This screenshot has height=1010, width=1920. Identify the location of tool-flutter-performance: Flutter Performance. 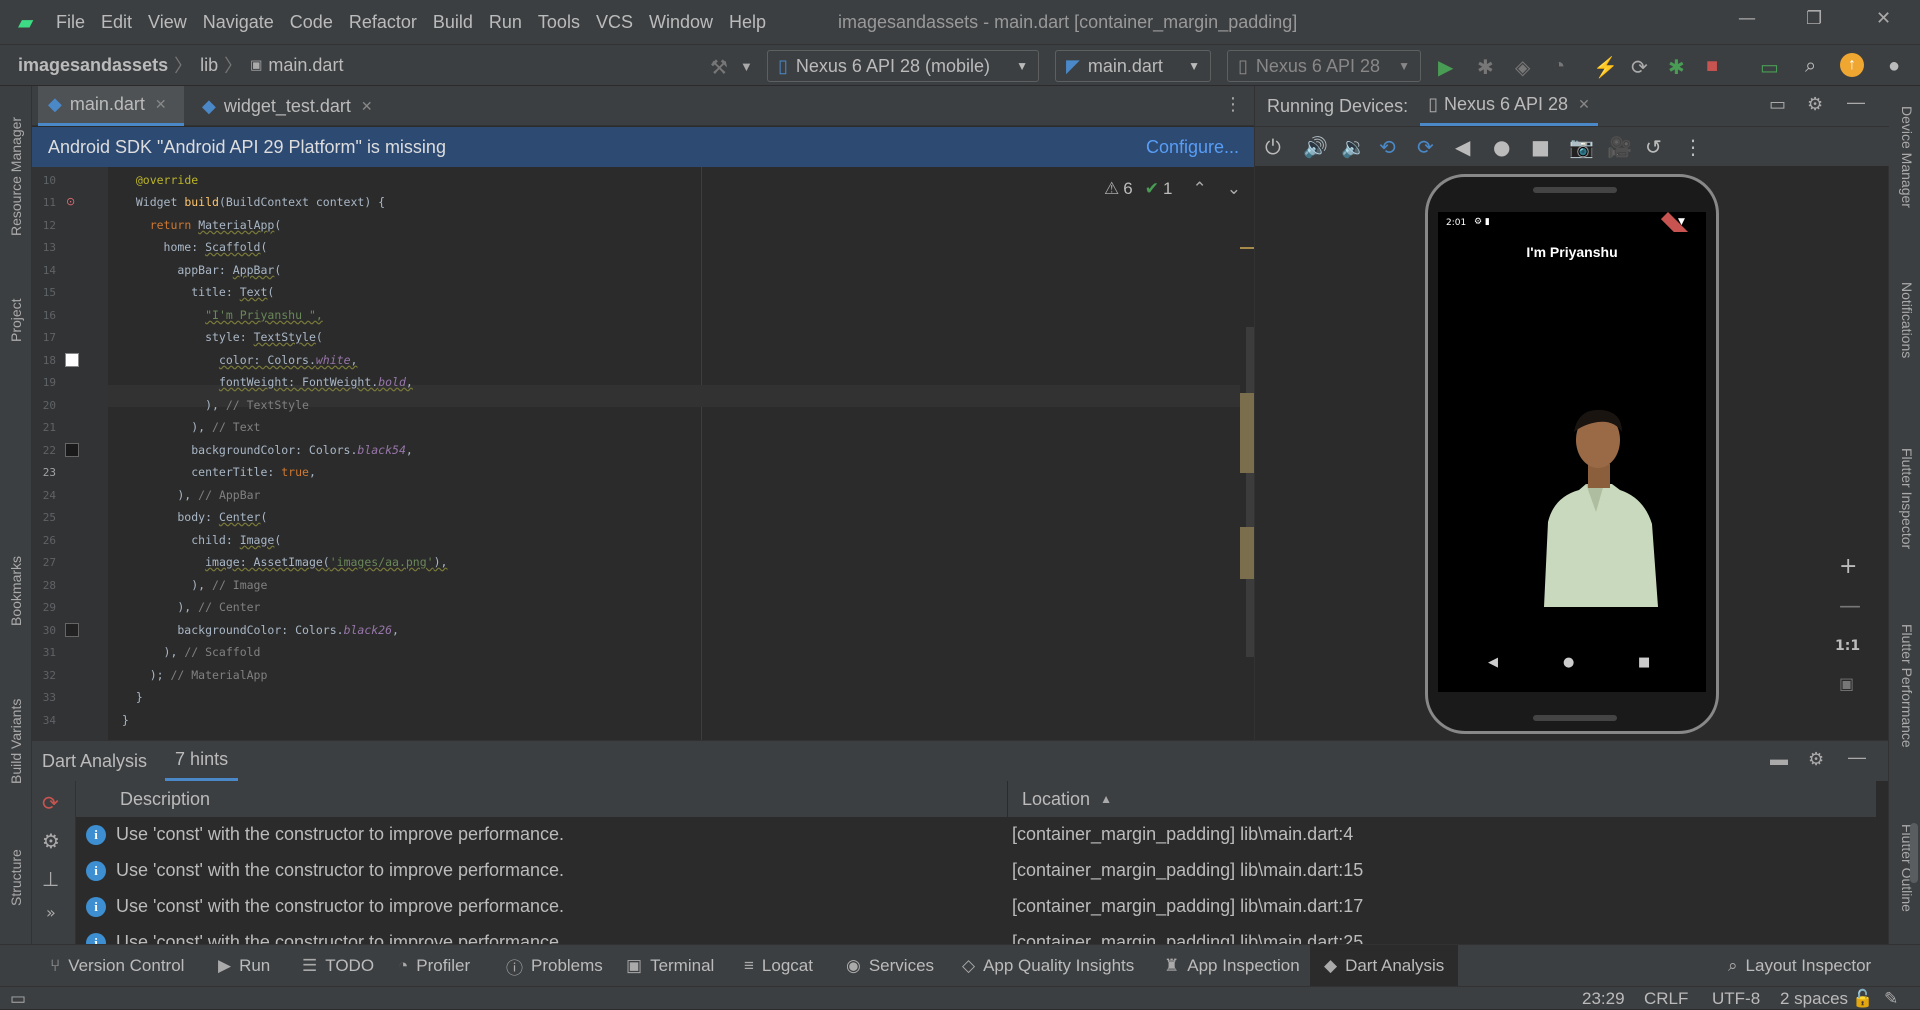
(1907, 686).